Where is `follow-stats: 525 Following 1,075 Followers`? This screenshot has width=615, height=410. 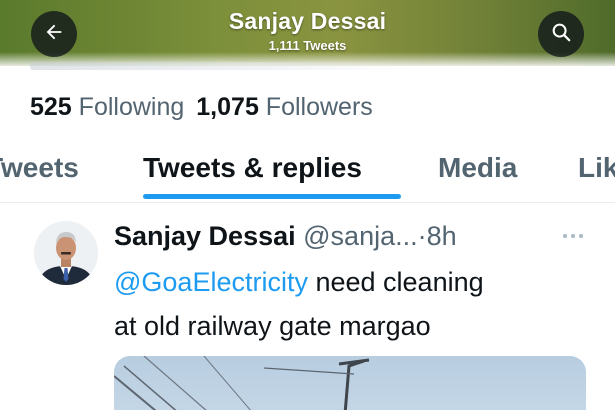 follow-stats: 525 Following 1,075 Followers is located at coordinates (201, 107).